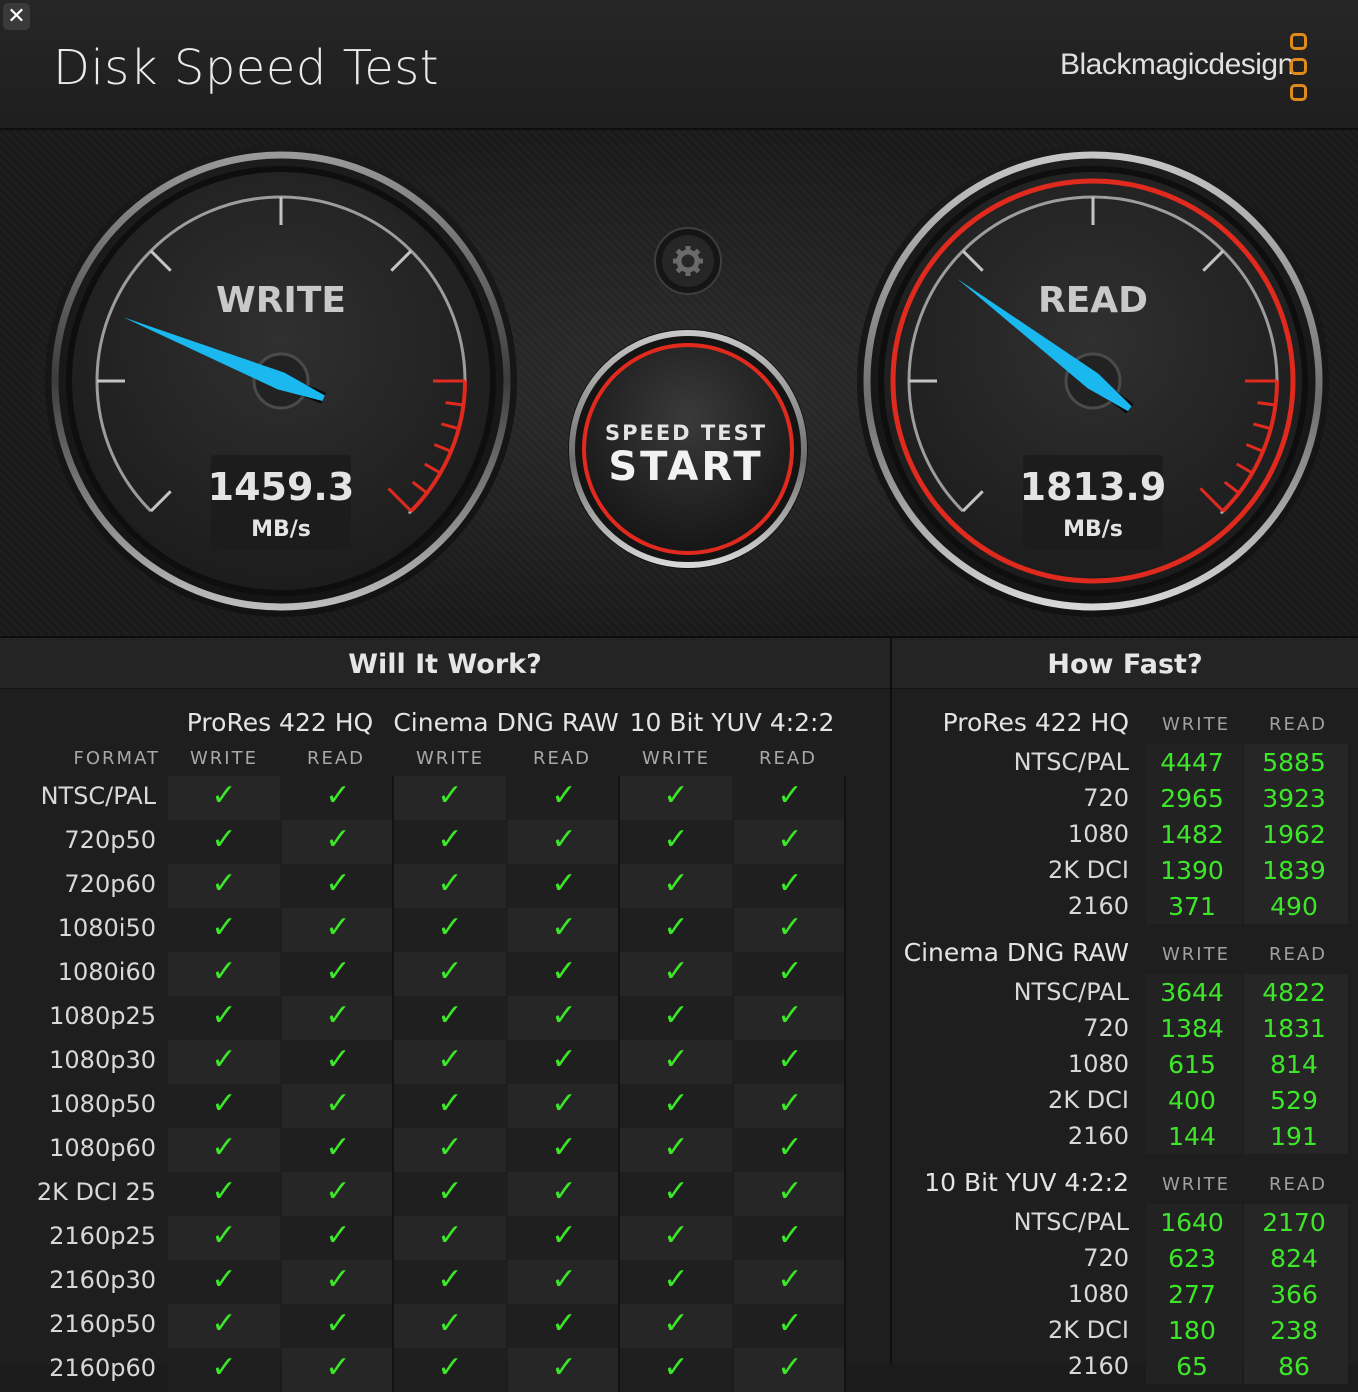 This screenshot has height=1392, width=1358. Describe the element at coordinates (1294, 1222) in the screenshot. I see `how-fast-read-value: 2170` at that location.